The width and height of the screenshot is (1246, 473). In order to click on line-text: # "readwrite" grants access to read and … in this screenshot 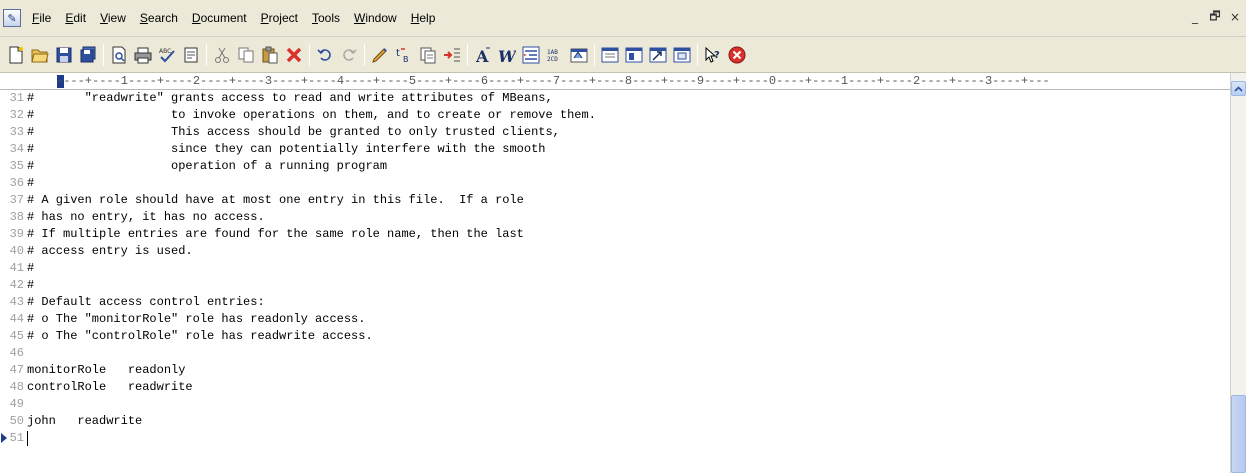, I will do `click(290, 98)`.